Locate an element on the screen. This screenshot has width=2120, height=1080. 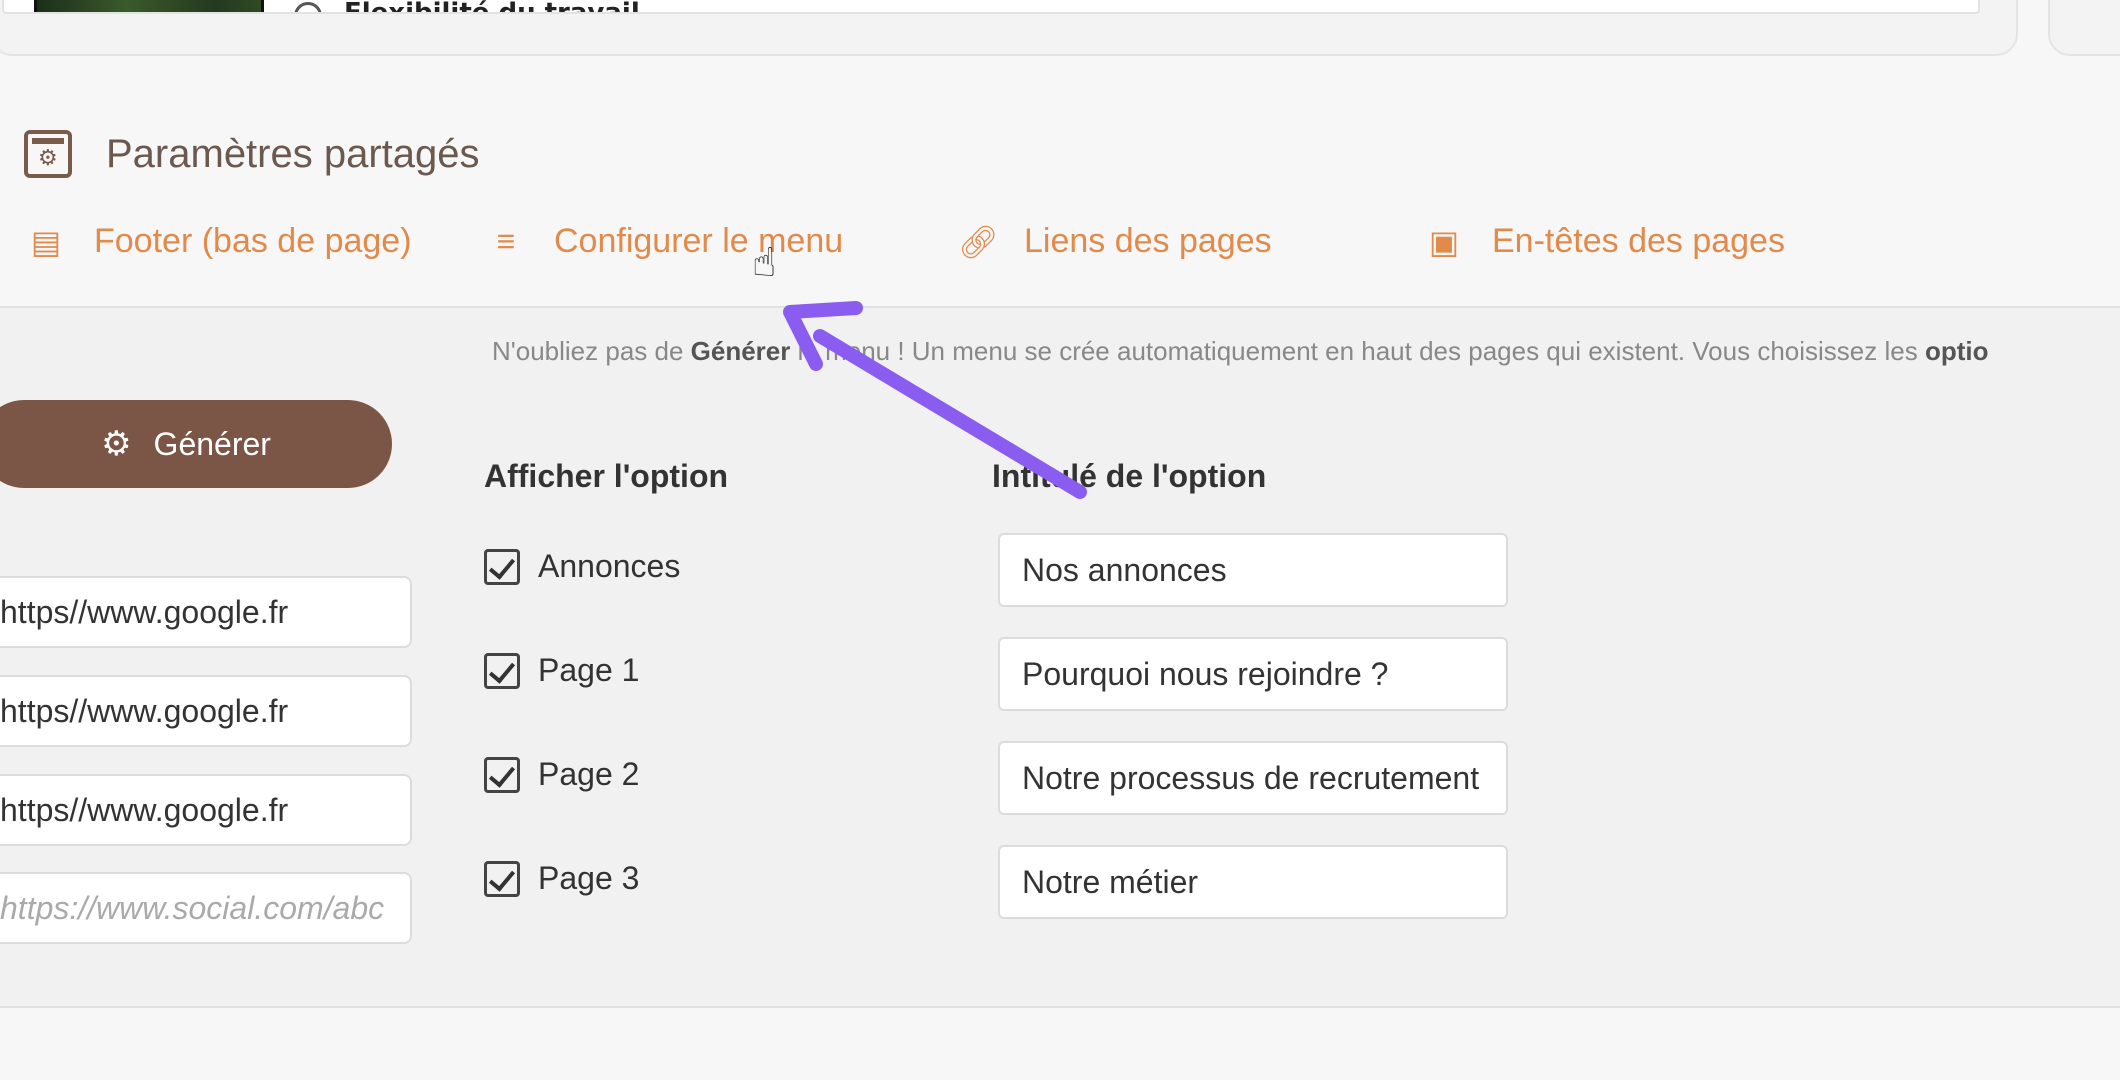
section-header: ⚙ Paramètres partagés is located at coordinates (252, 154).